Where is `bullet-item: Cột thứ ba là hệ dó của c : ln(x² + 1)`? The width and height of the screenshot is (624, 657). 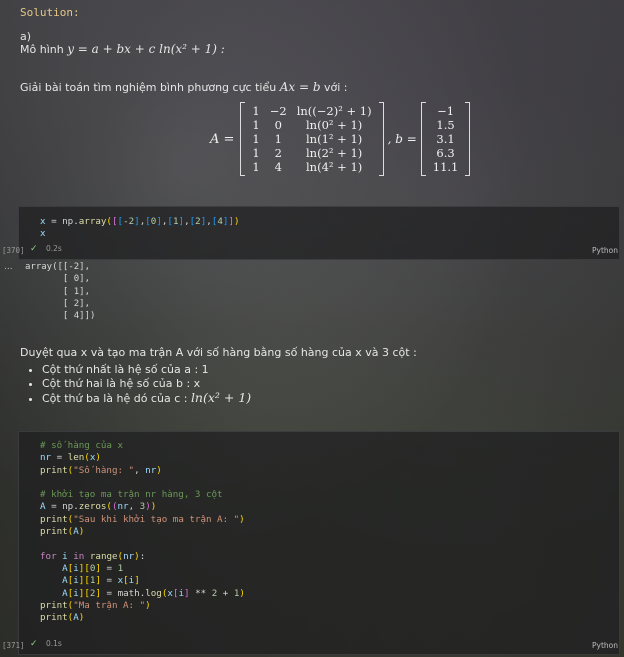
bullet-item: Cột thứ ba là hệ dó của c : ln(x² + 1) is located at coordinates (146, 398).